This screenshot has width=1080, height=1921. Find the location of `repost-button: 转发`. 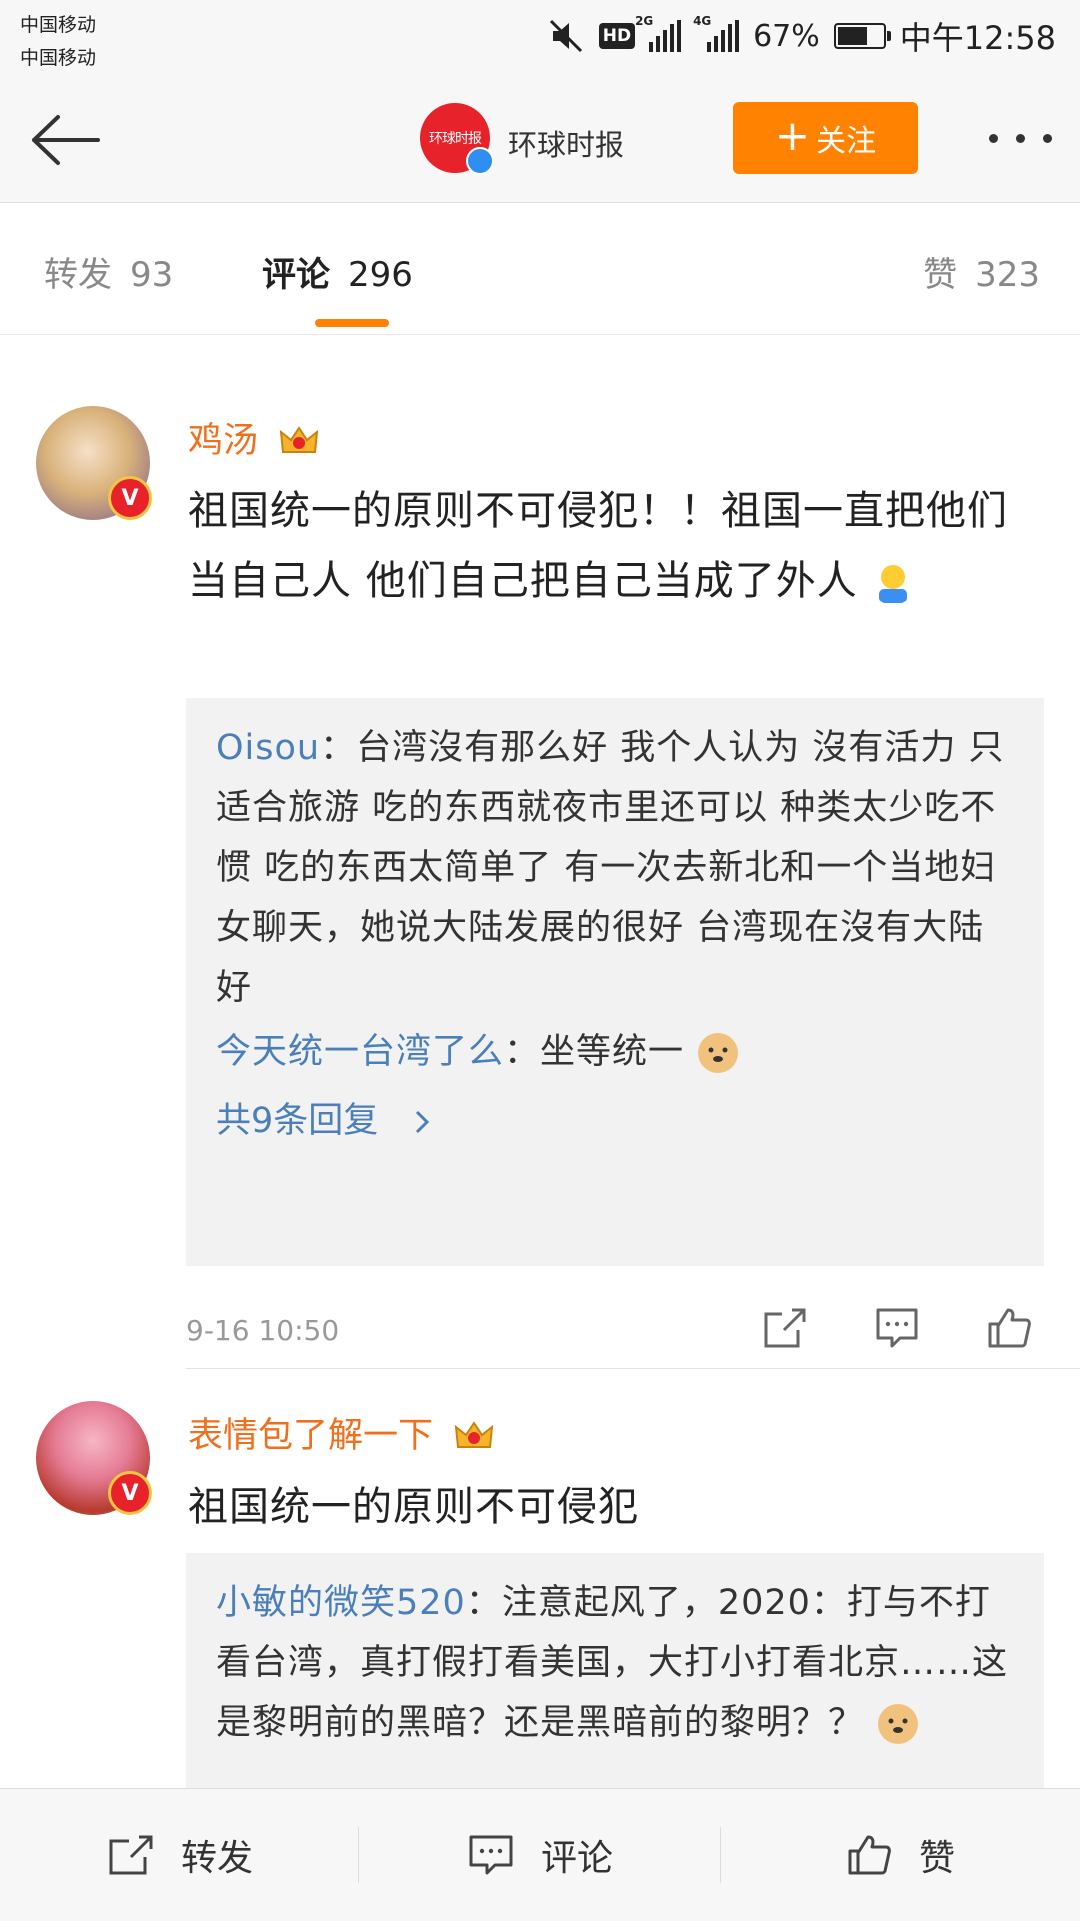

repost-button: 转发 is located at coordinates (180, 1855).